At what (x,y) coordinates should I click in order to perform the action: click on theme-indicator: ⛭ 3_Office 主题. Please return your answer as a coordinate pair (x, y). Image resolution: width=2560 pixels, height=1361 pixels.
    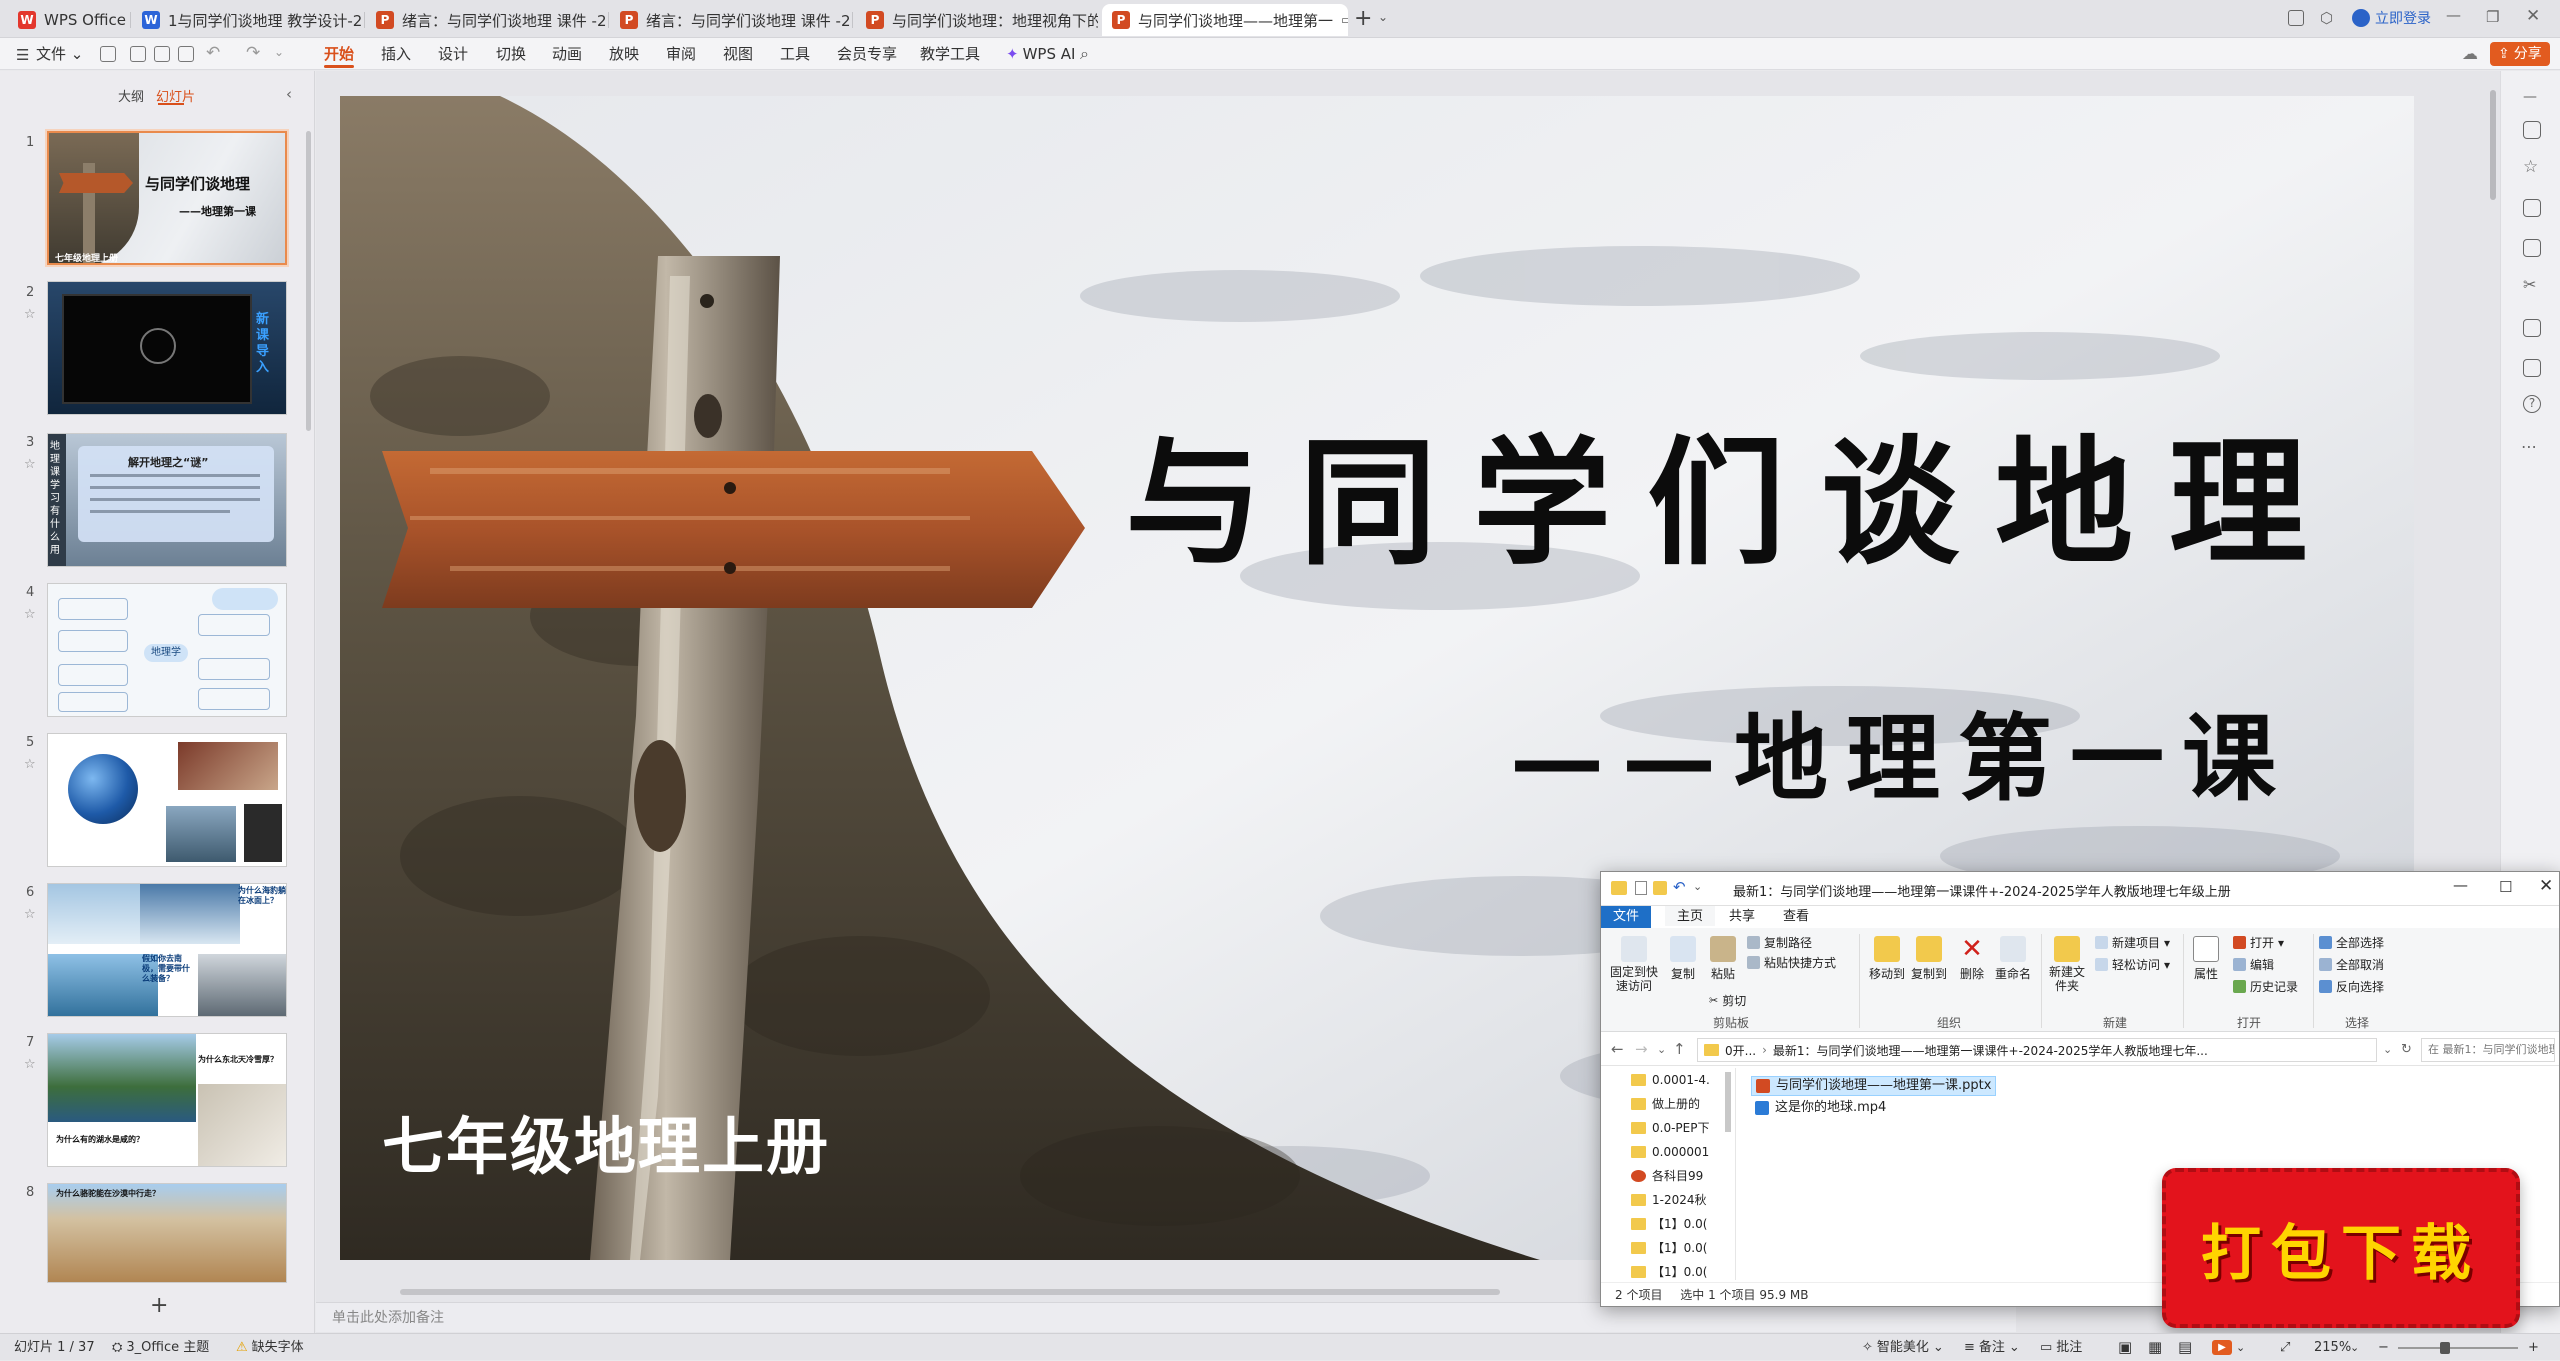
    Looking at the image, I should click on (160, 1347).